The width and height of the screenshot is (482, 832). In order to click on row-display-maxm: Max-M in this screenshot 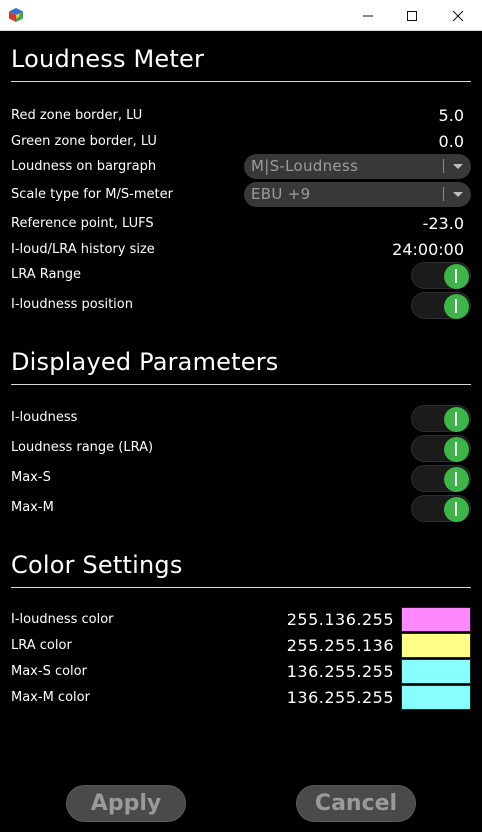, I will do `click(241, 508)`.